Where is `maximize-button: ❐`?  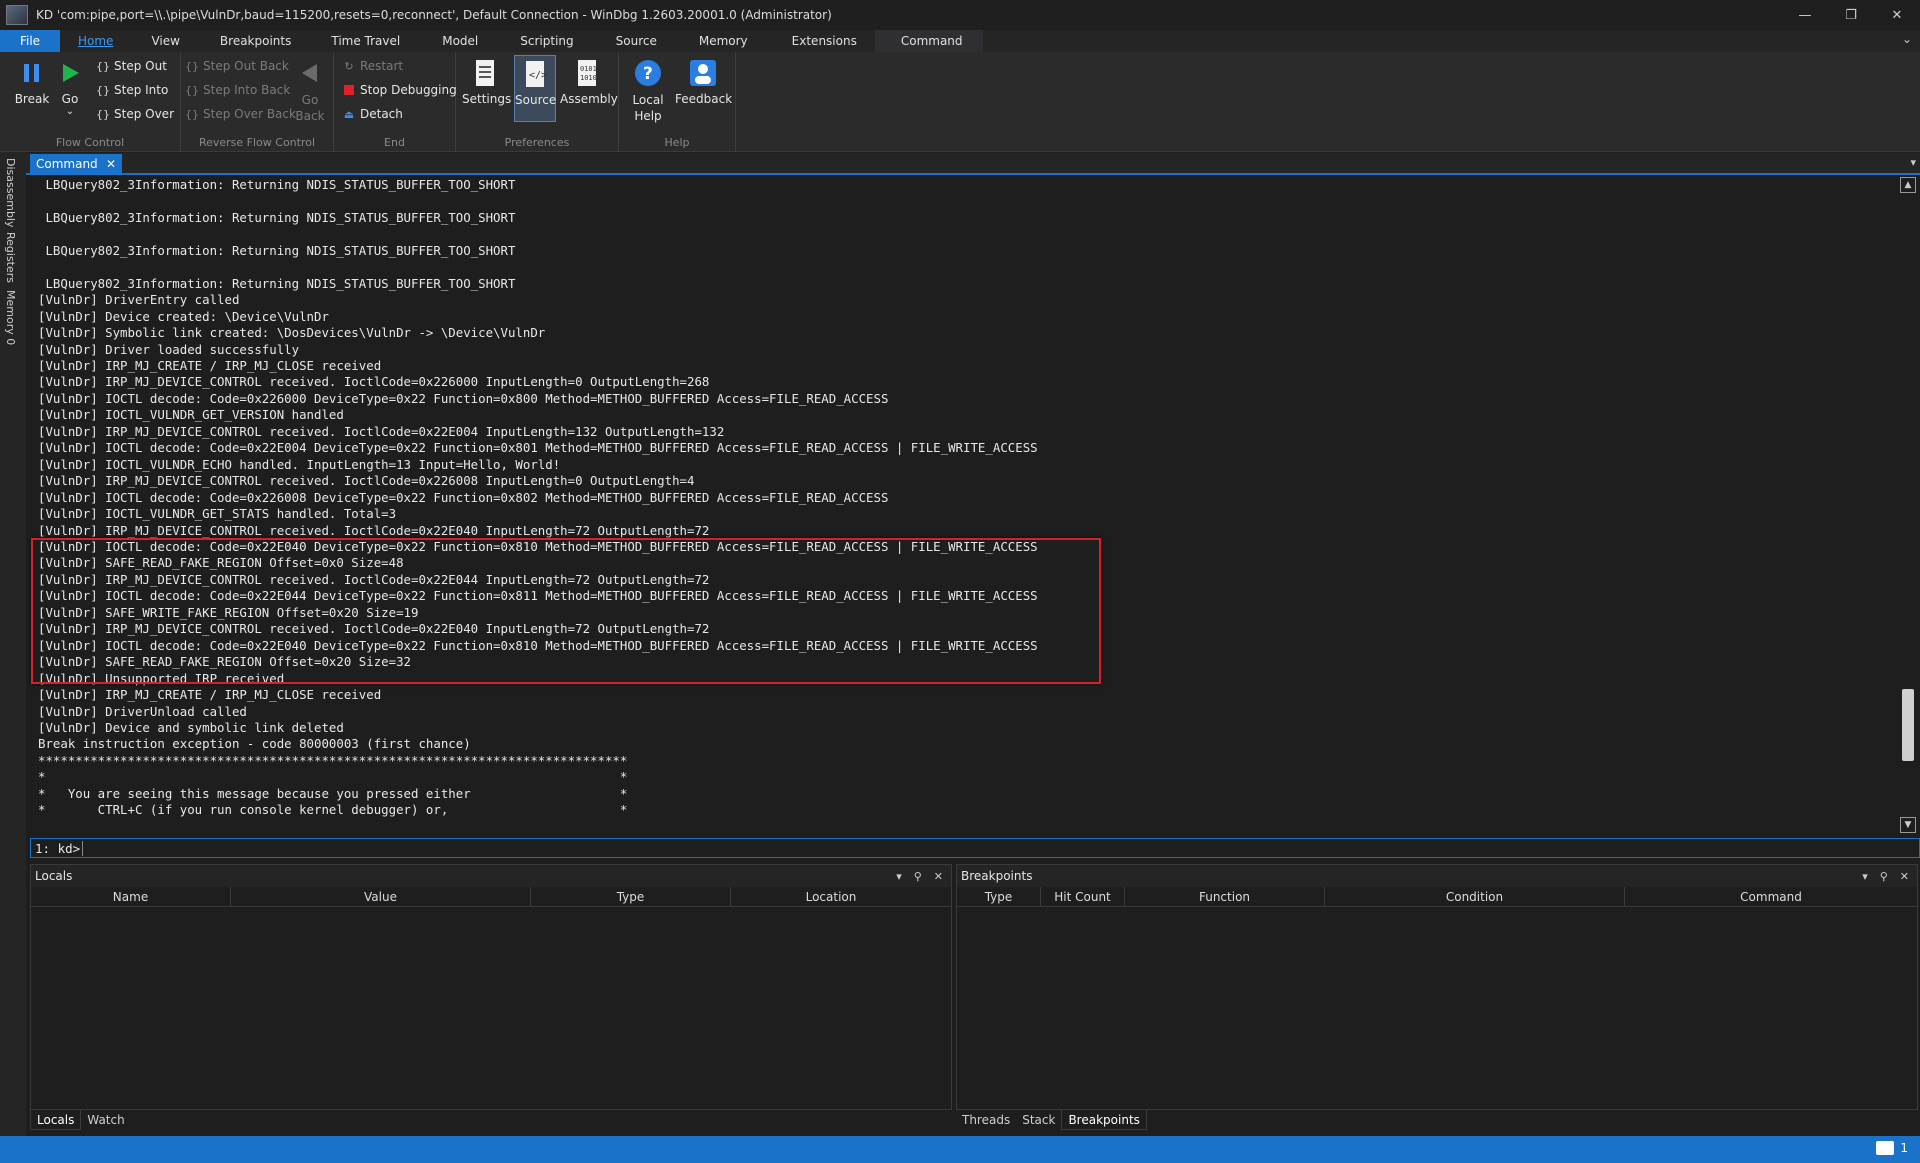 maximize-button: ❐ is located at coordinates (1851, 15).